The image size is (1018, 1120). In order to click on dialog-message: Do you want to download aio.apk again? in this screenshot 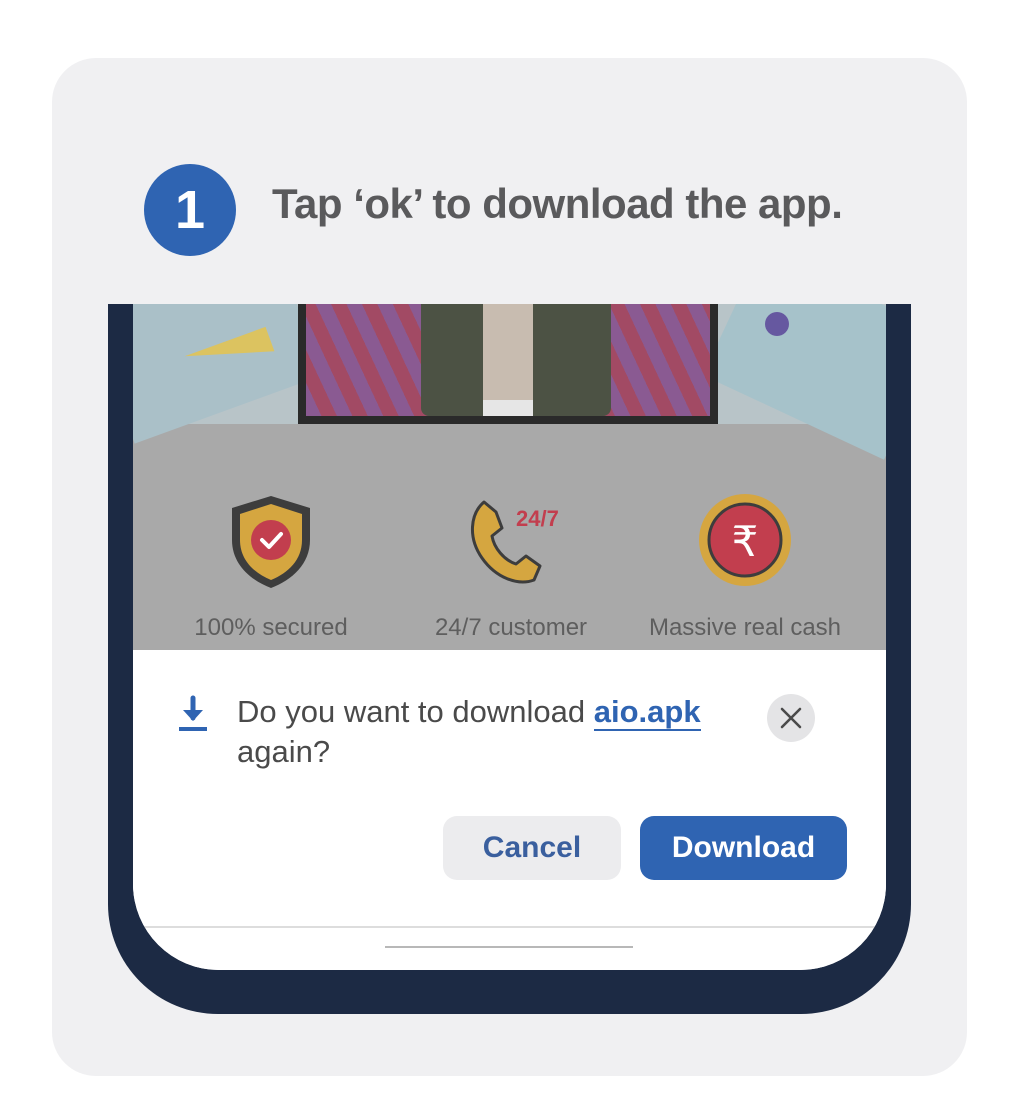, I will do `click(487, 732)`.